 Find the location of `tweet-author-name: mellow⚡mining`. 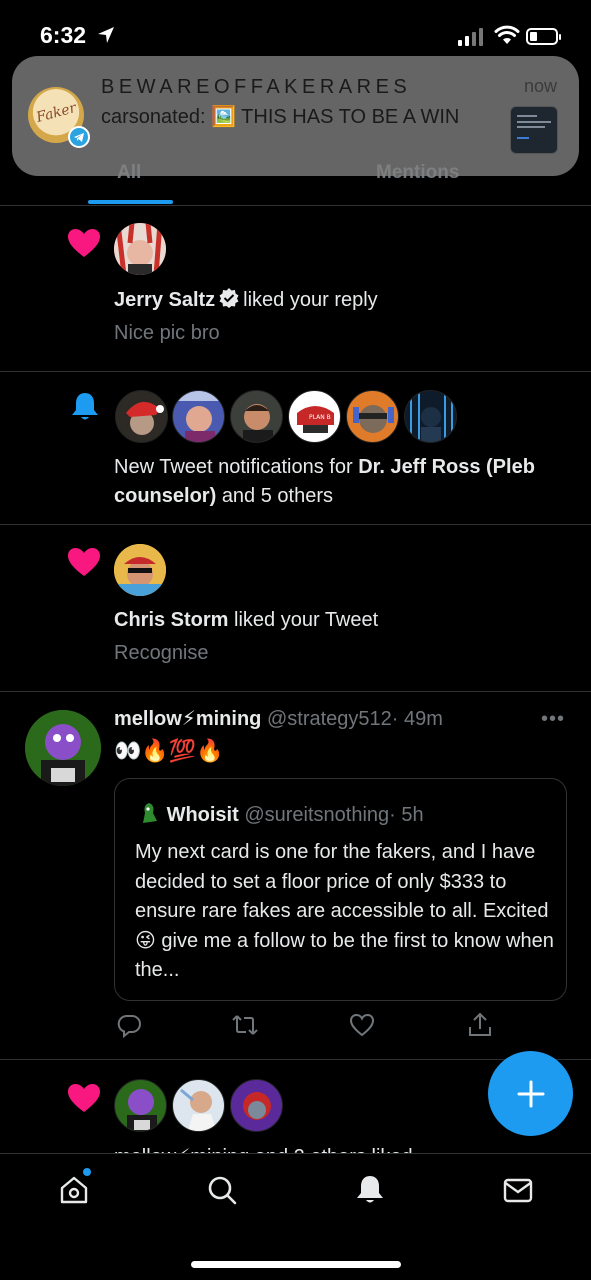

tweet-author-name: mellow⚡mining is located at coordinates (187, 719).